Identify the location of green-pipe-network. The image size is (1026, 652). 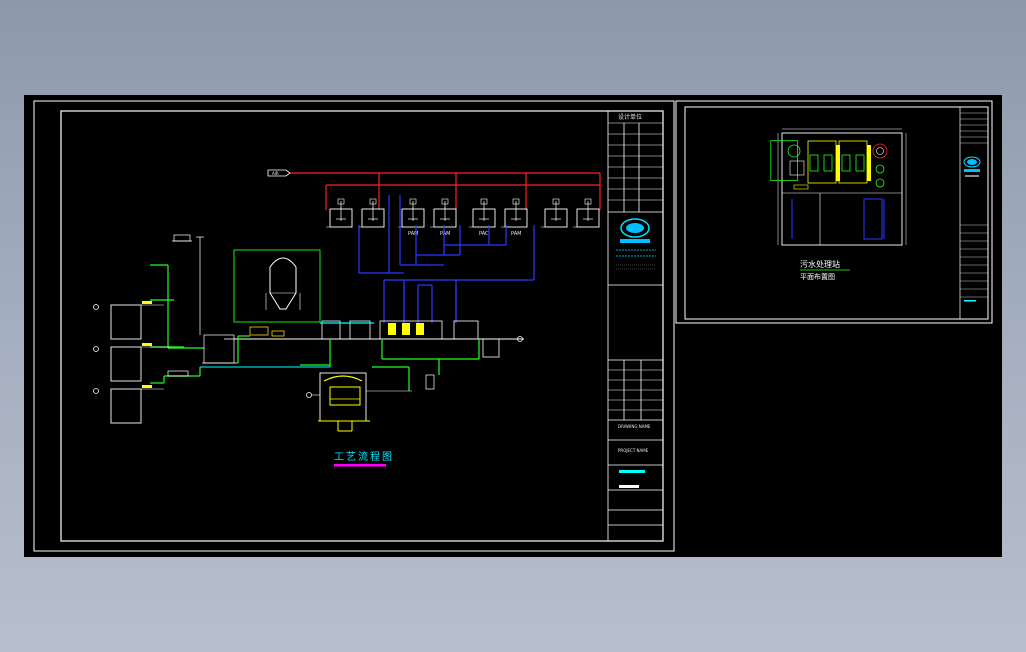
(315, 327).